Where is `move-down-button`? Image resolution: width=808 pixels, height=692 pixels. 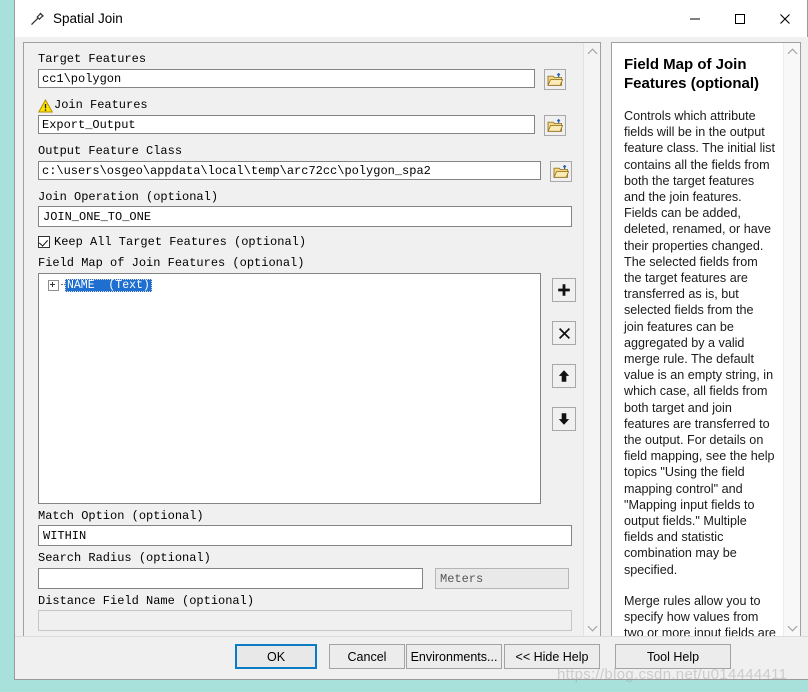
move-down-button is located at coordinates (564, 419).